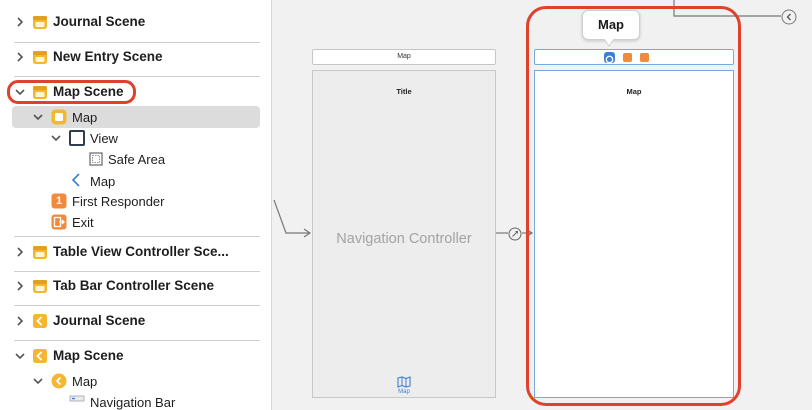 This screenshot has height=410, width=812. I want to click on first-responder-icon: 1, so click(59, 201).